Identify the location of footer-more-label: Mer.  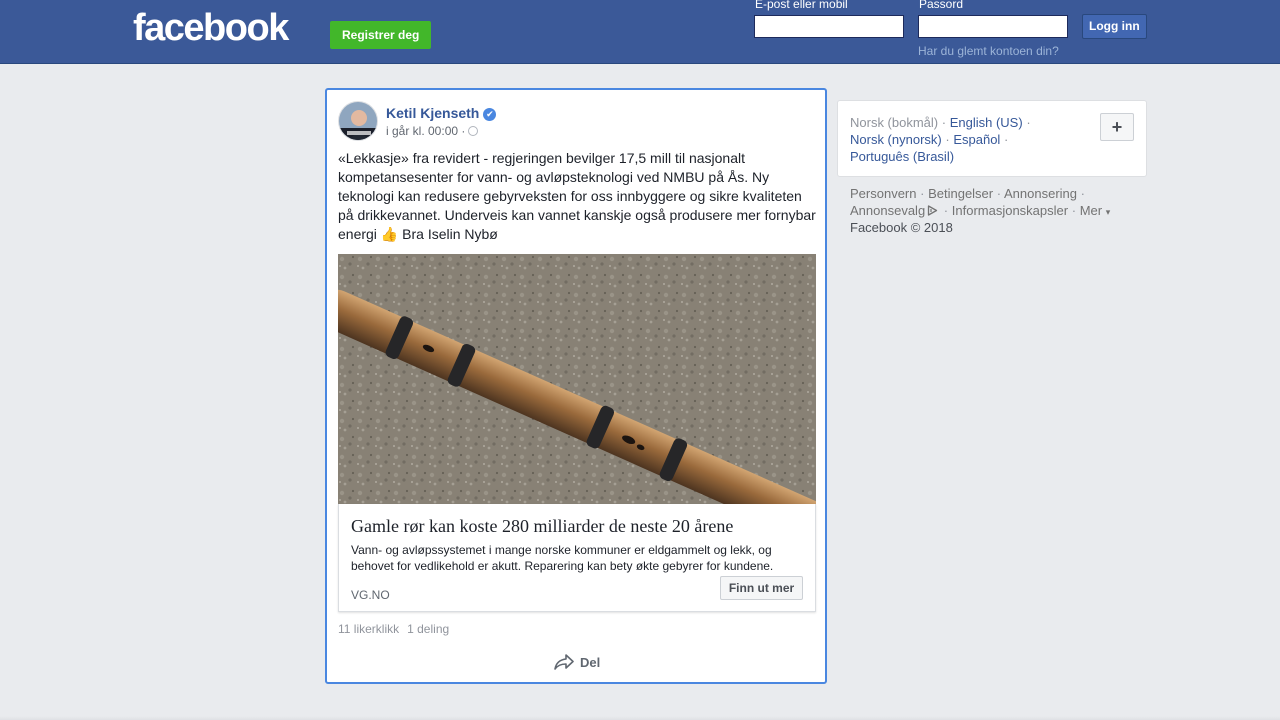
(1091, 210).